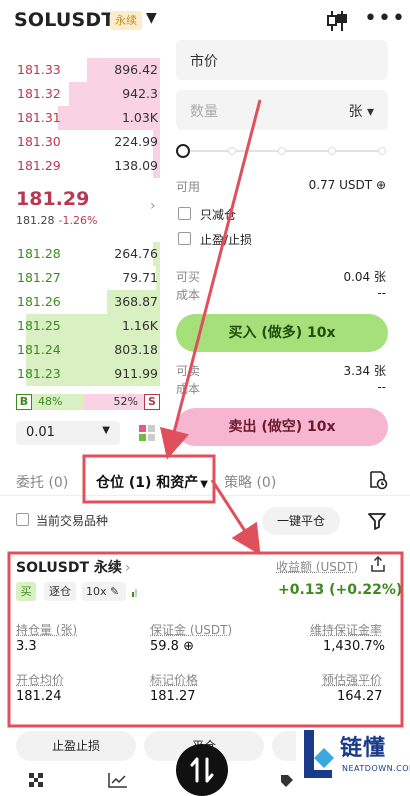 This screenshot has width=410, height=796. I want to click on add-margin-icon: ⊕, so click(188, 646).